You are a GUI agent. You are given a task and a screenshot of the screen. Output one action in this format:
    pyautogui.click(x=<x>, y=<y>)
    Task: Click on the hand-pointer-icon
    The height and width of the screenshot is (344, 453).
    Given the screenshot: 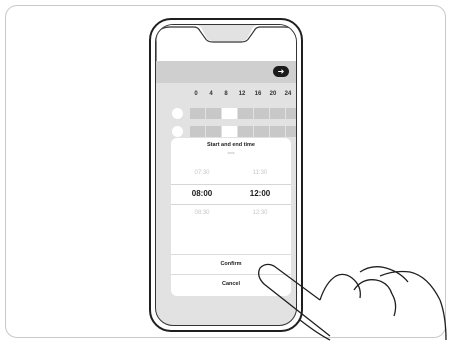 What is the action you would take?
    pyautogui.click(x=352, y=302)
    